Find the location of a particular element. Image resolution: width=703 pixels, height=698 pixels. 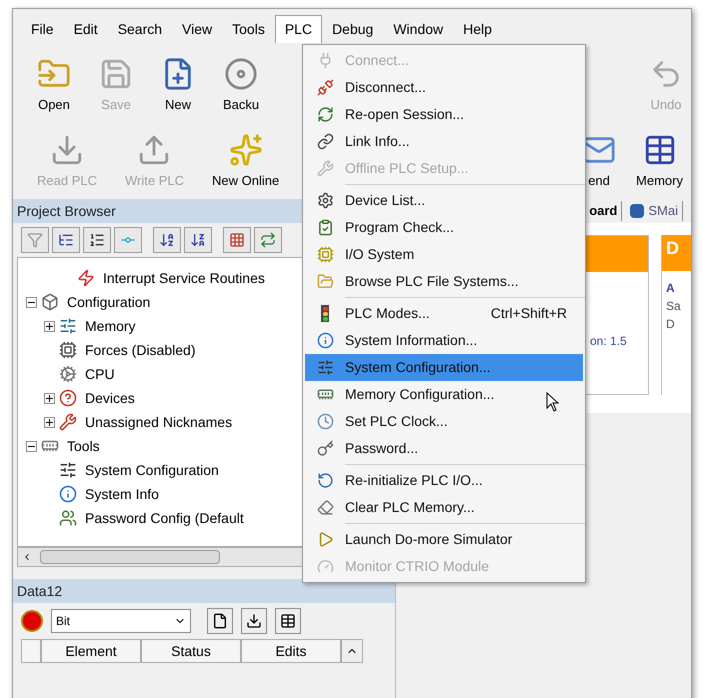

menu-item: File is located at coordinates (42, 29).